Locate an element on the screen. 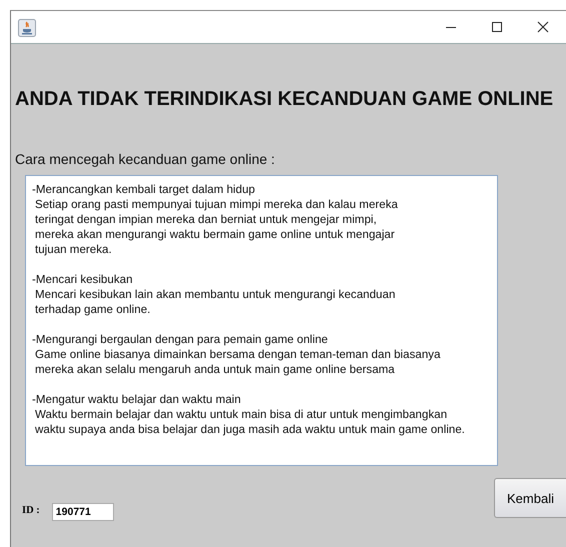 The height and width of the screenshot is (547, 566). prompt-label: Cara mencegah kecanduan game online : is located at coordinates (145, 159).